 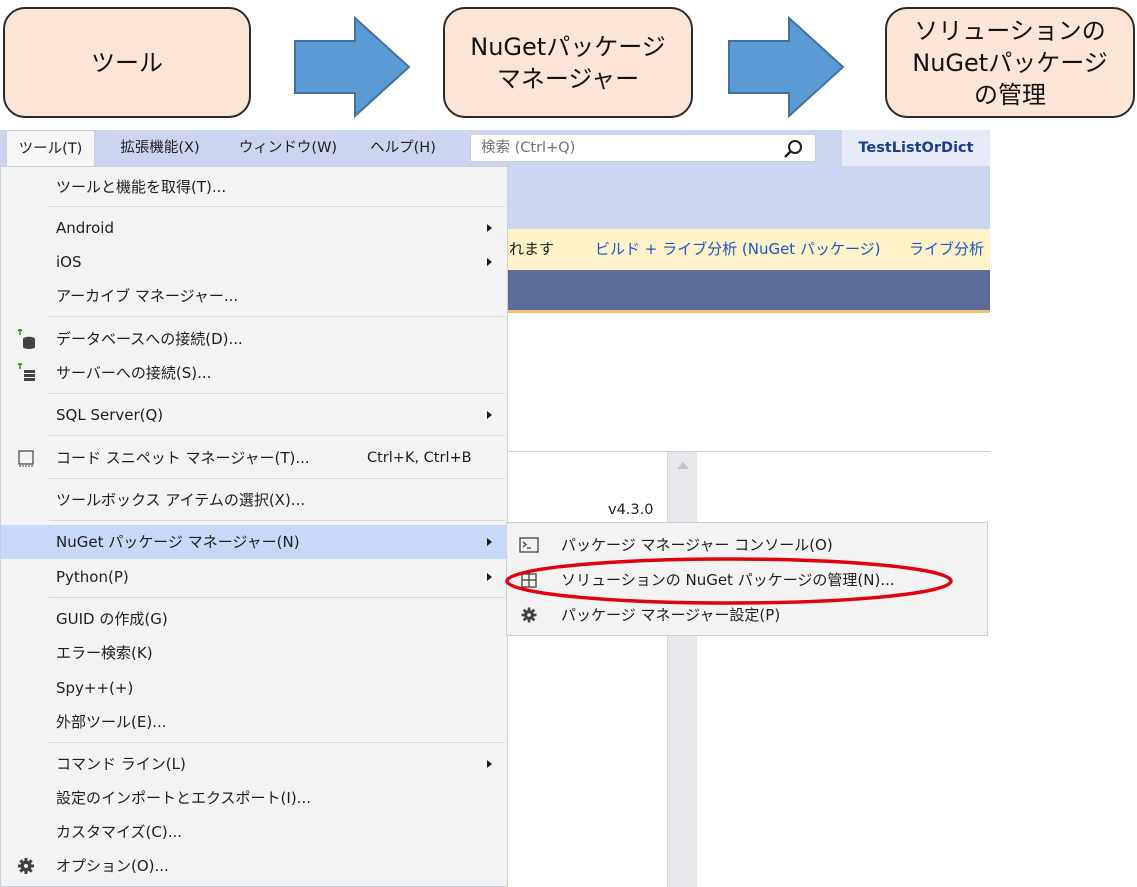 What do you see at coordinates (532, 249) in the screenshot?
I see `info-bar-text: れます` at bounding box center [532, 249].